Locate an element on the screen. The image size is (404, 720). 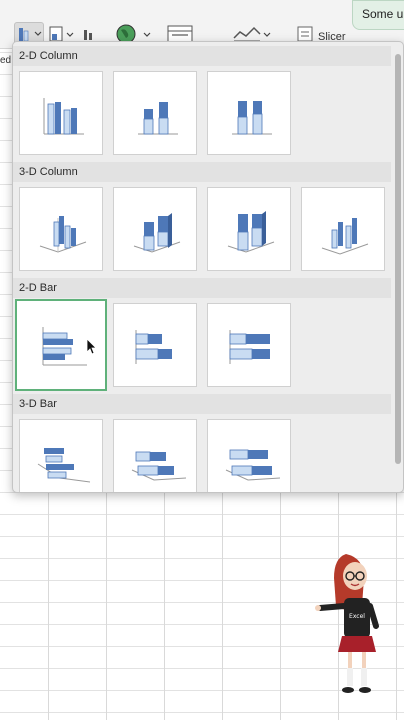
cartoon-presenter-figure: Excel is located at coordinates (347, 623).